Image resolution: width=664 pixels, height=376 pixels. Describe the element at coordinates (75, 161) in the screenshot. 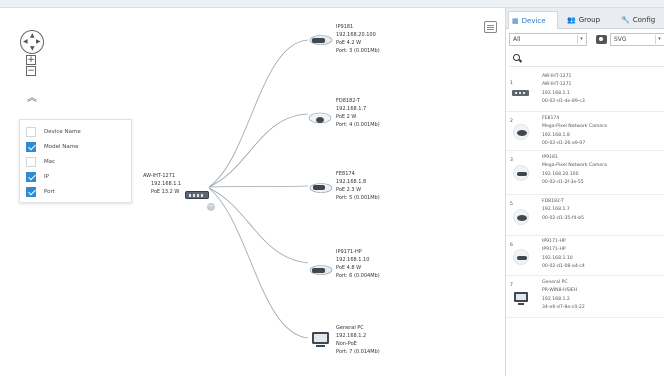

I see `label-filter-panel: Device Name Model Name Mac IP Port` at that location.